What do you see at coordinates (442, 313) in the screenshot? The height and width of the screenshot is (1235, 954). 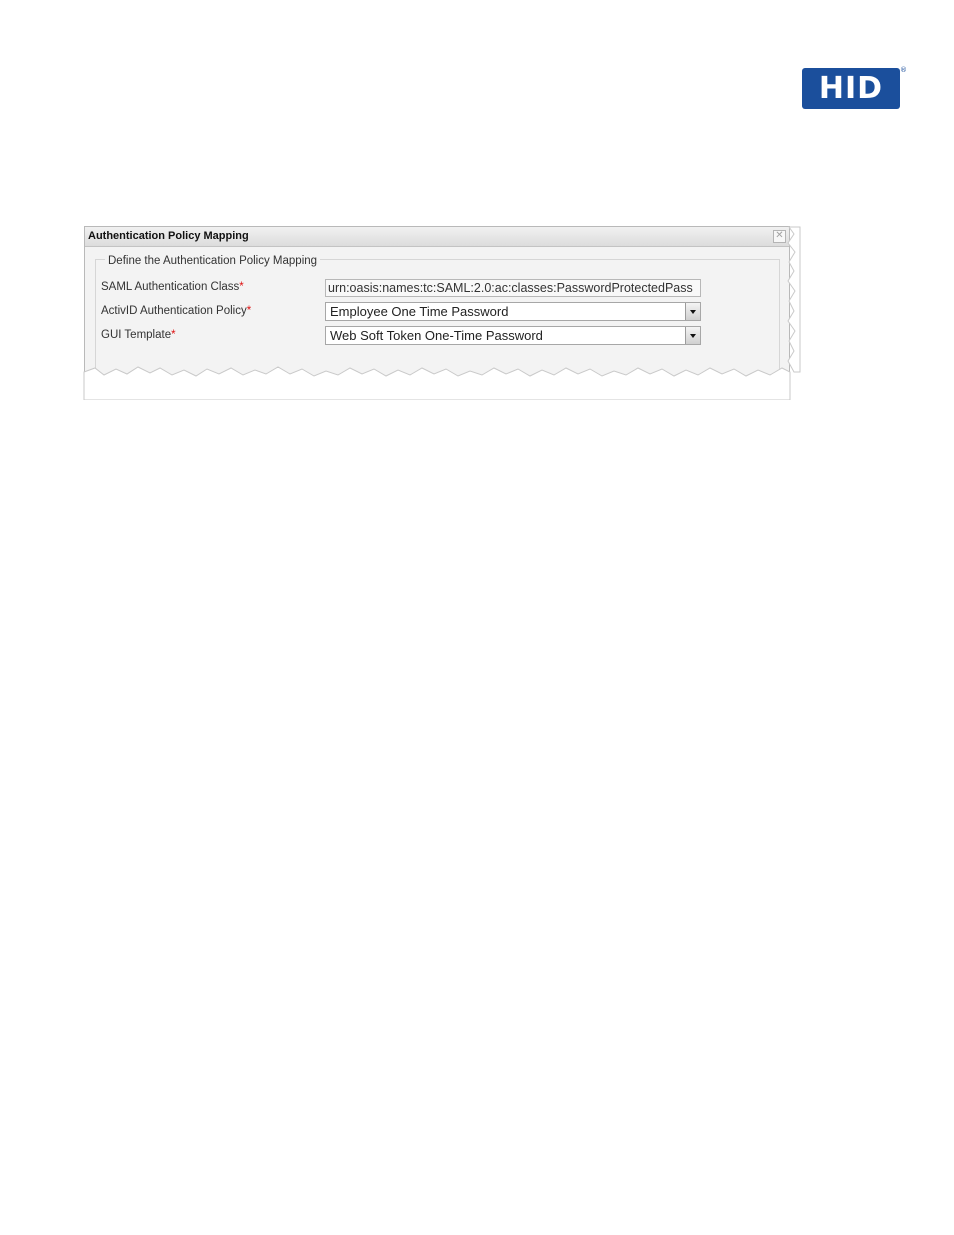 I see `torn-edge-decoration` at bounding box center [442, 313].